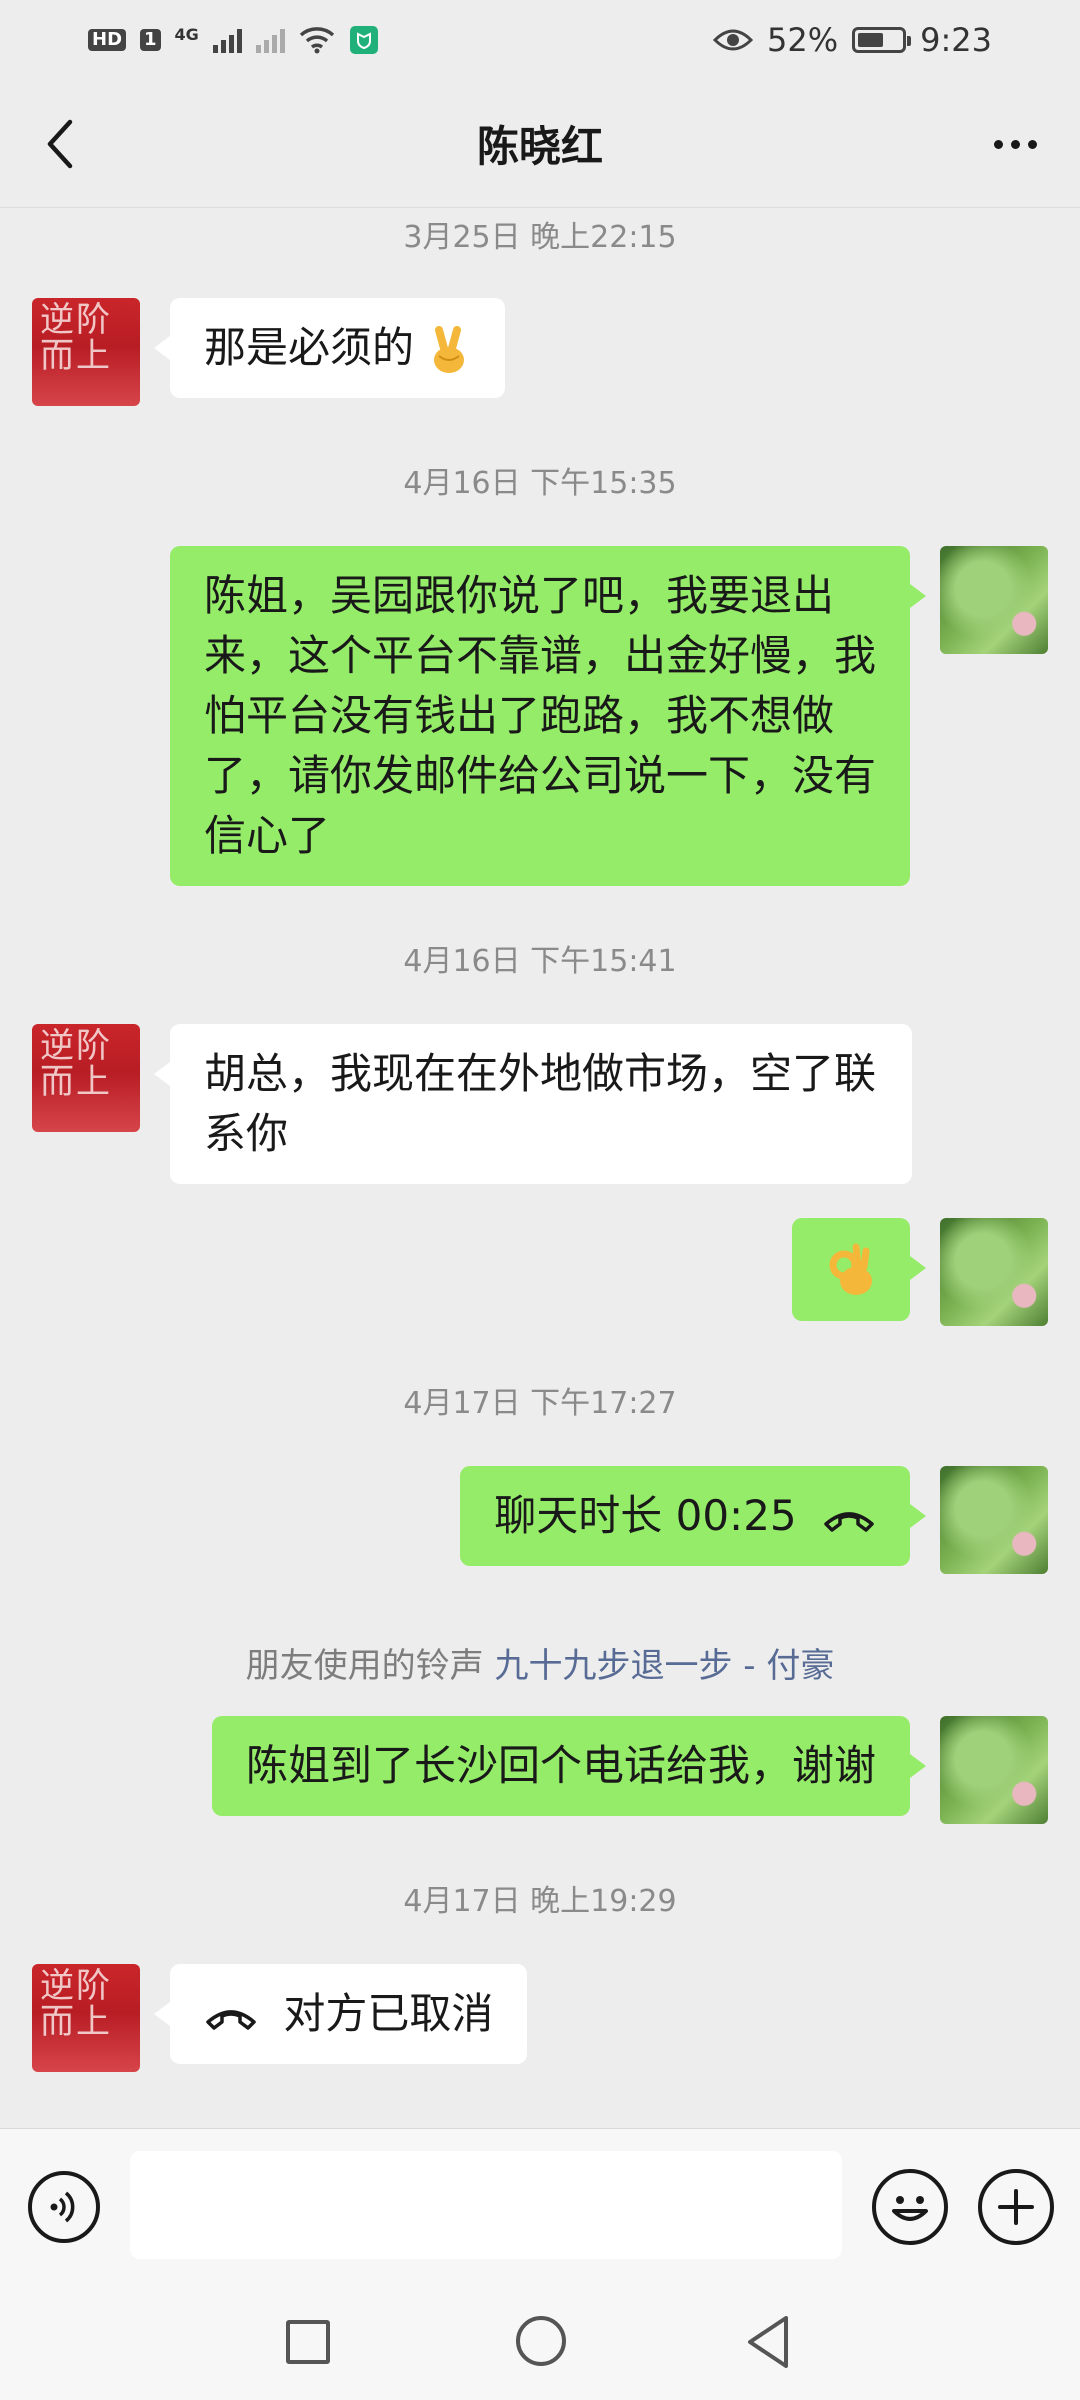 The height and width of the screenshot is (2400, 1080). I want to click on plus-icon, so click(1016, 2207).